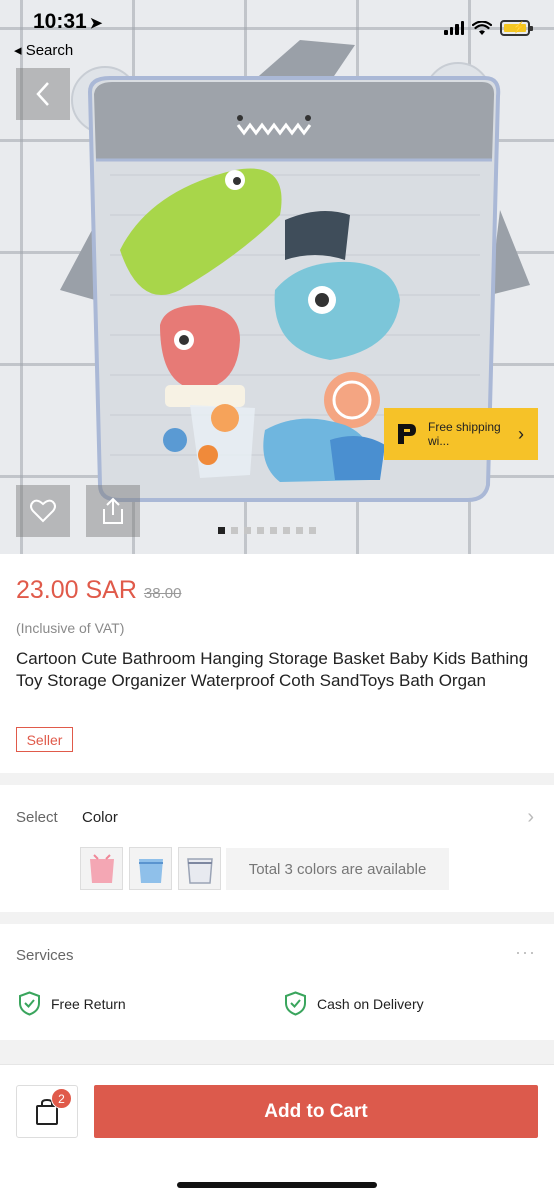 This screenshot has width=554, height=1200. I want to click on pink-basket-thumbnail, so click(101, 868).